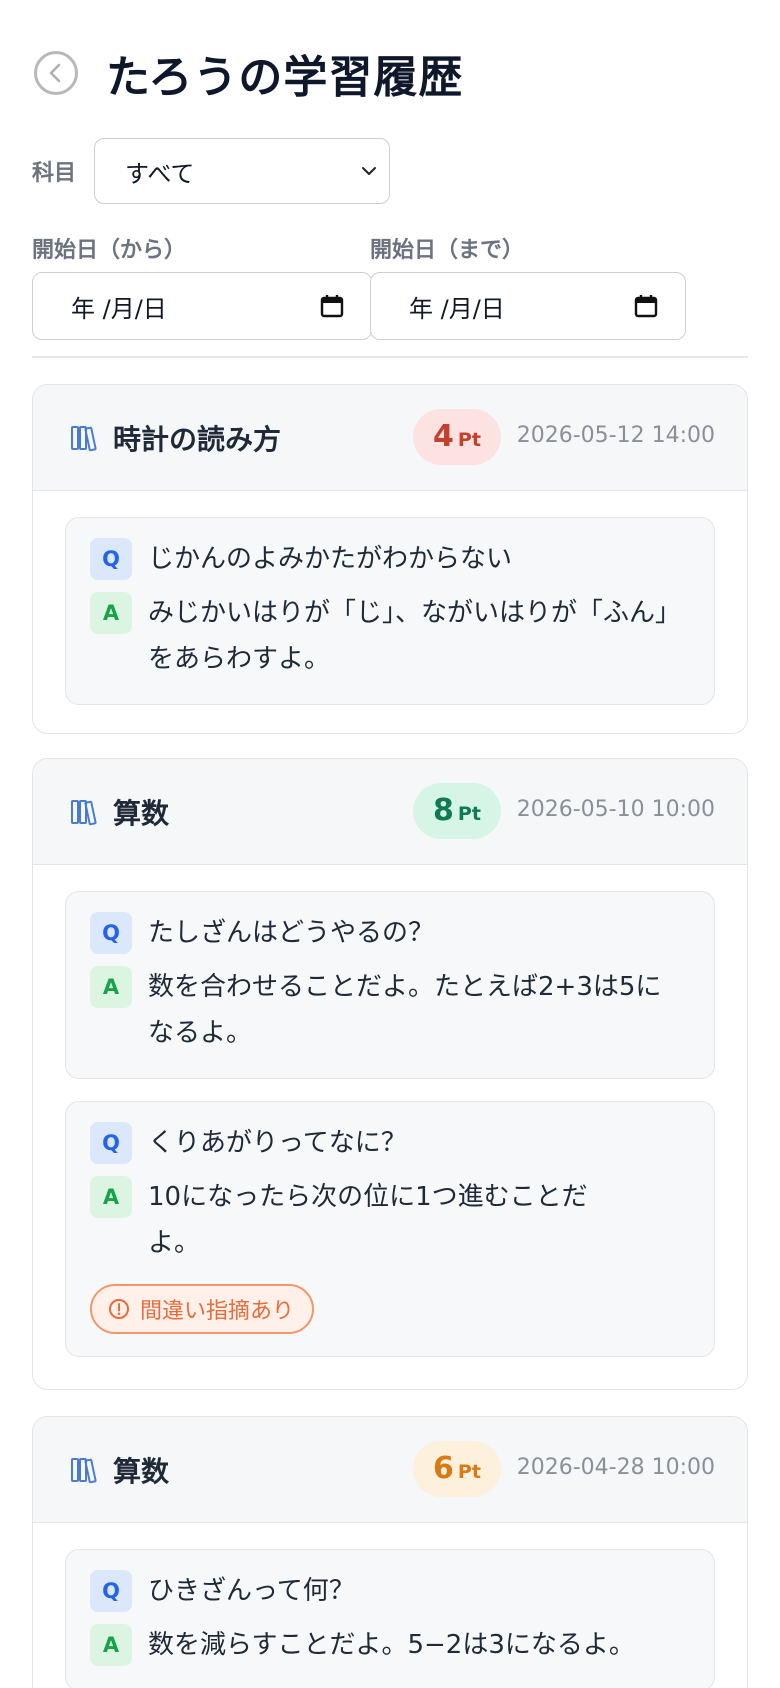 Image resolution: width=780 pixels, height=1688 pixels. I want to click on answer-row: A 数を減らすことだよ。5−2は3になるよ。, so click(390, 1646).